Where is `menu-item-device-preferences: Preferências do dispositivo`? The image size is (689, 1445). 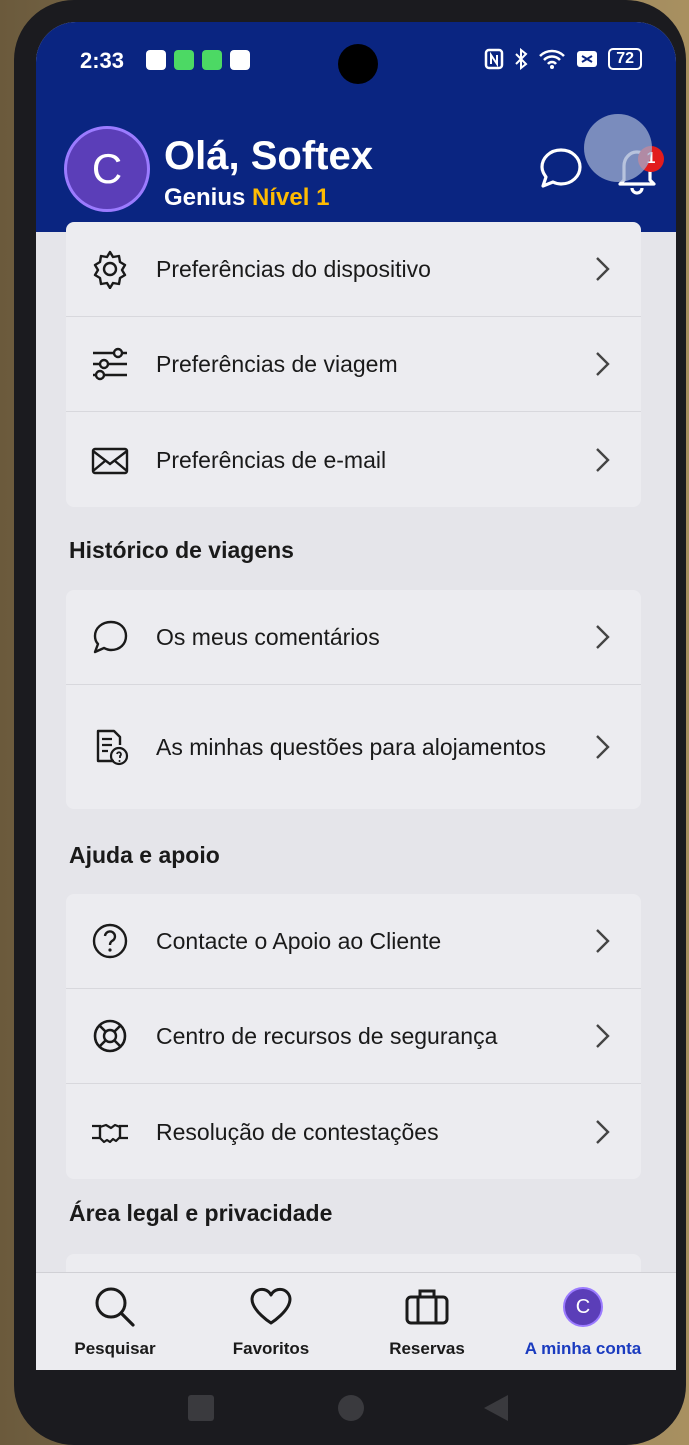 menu-item-device-preferences: Preferências do dispositivo is located at coordinates (353, 269).